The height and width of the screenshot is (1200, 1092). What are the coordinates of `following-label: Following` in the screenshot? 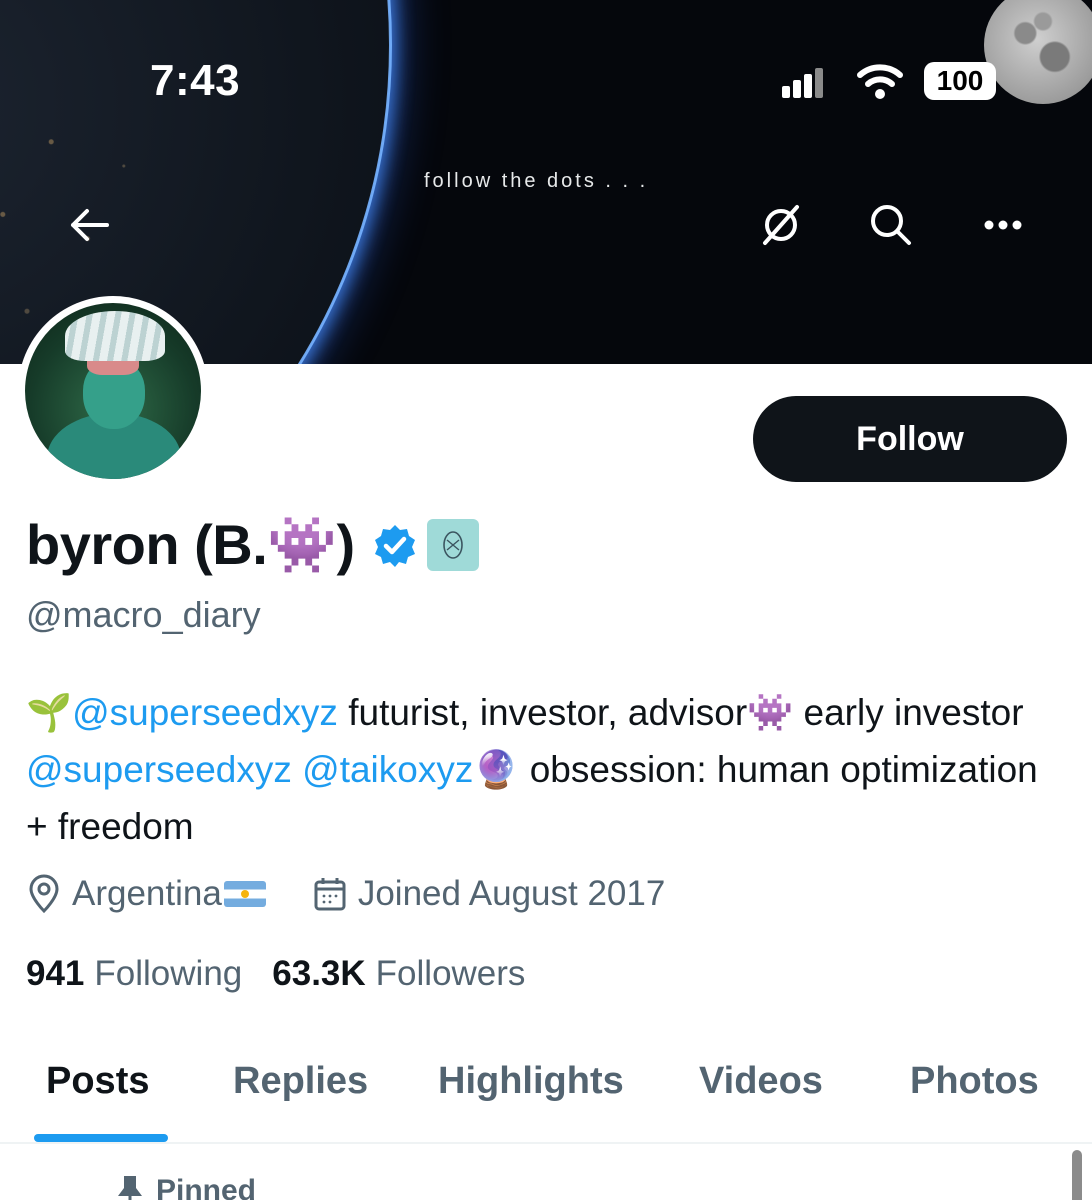 It's located at (168, 973).